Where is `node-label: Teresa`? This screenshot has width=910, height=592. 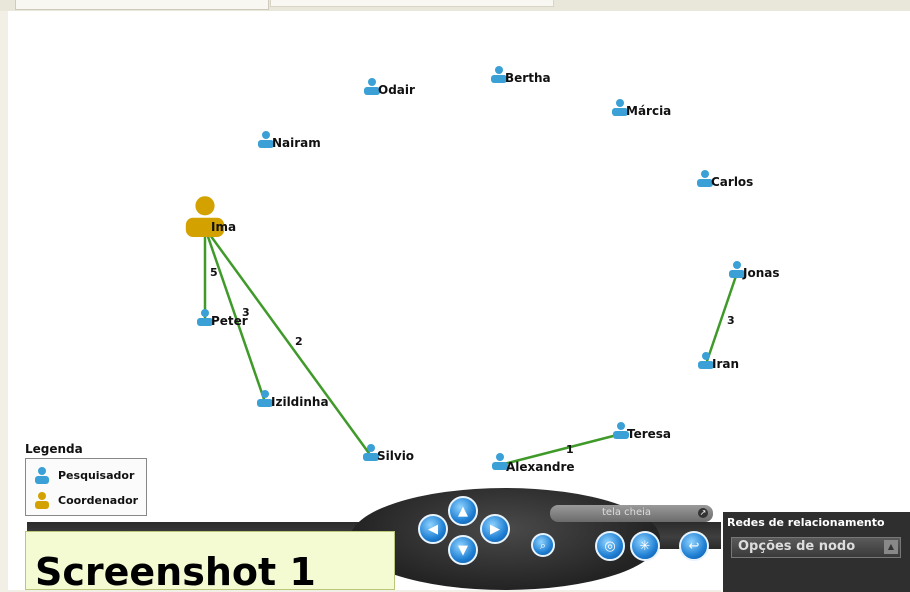 node-label: Teresa is located at coordinates (649, 434).